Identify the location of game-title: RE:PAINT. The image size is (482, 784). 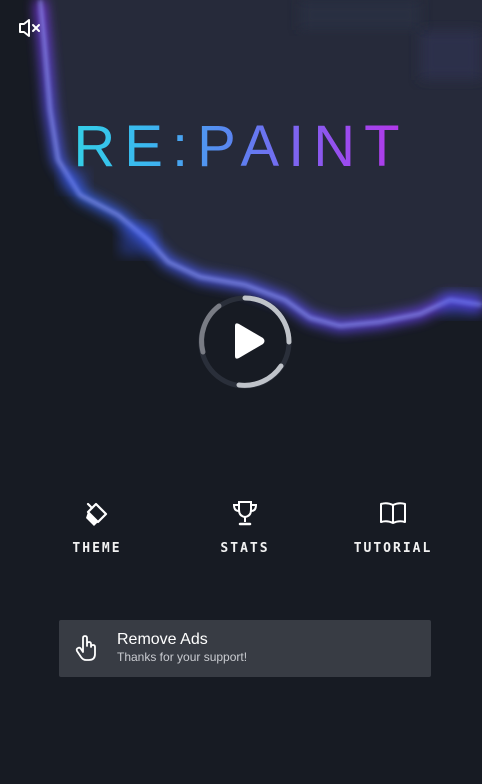
(241, 147).